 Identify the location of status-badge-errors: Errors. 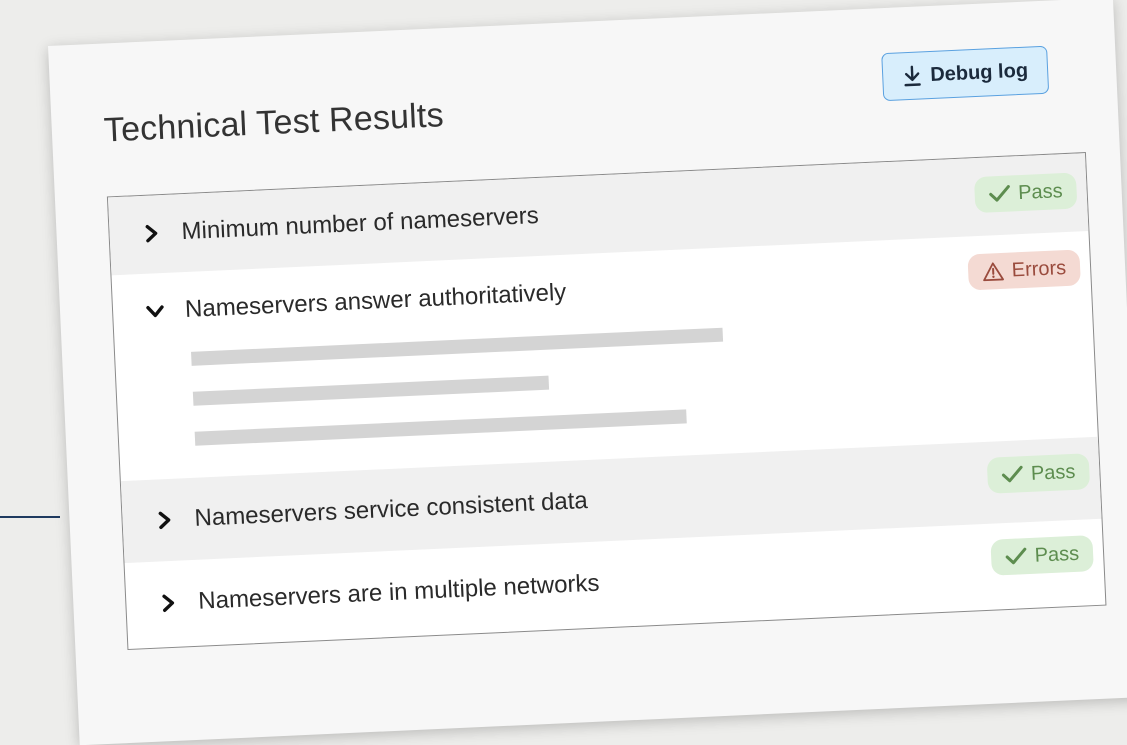
(1023, 270).